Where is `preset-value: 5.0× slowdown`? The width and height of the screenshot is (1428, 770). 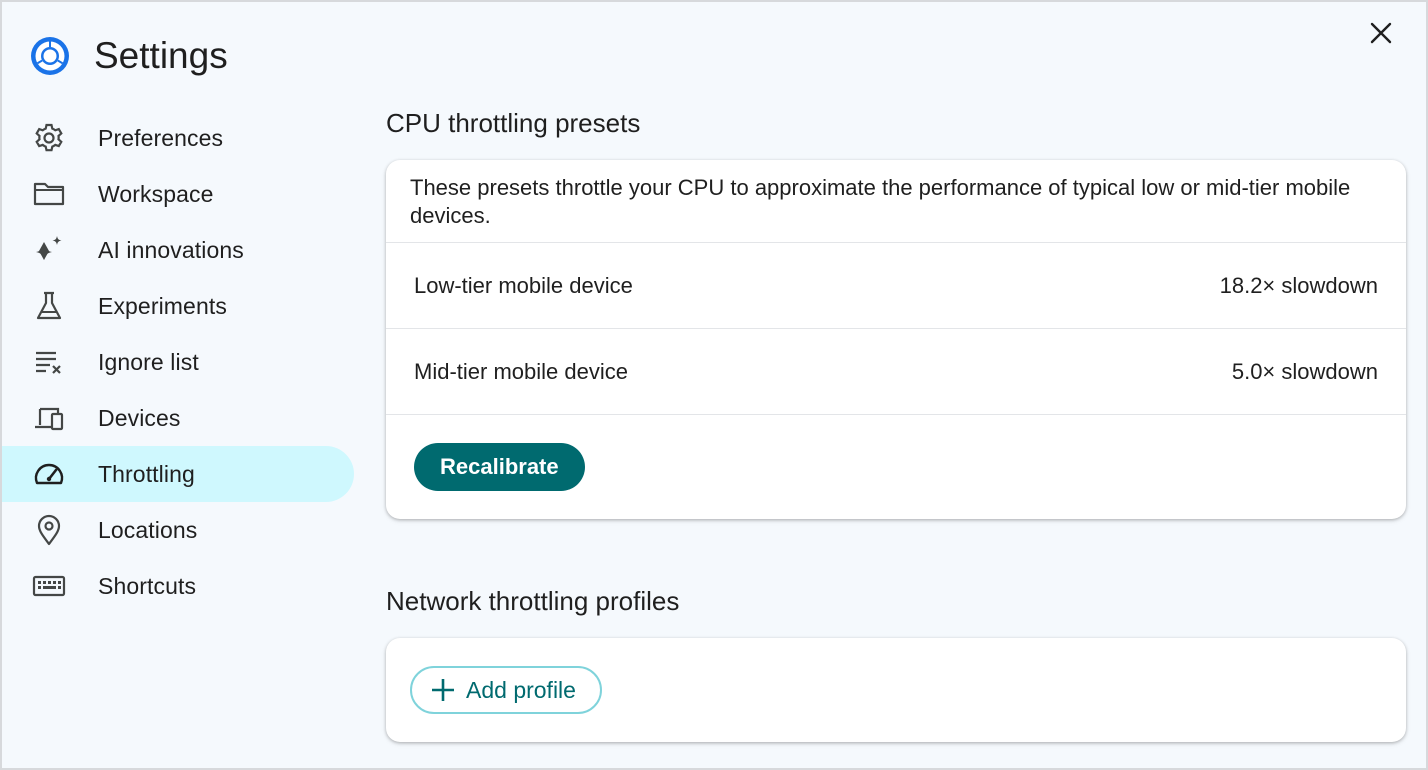
preset-value: 5.0× slowdown is located at coordinates (1304, 371).